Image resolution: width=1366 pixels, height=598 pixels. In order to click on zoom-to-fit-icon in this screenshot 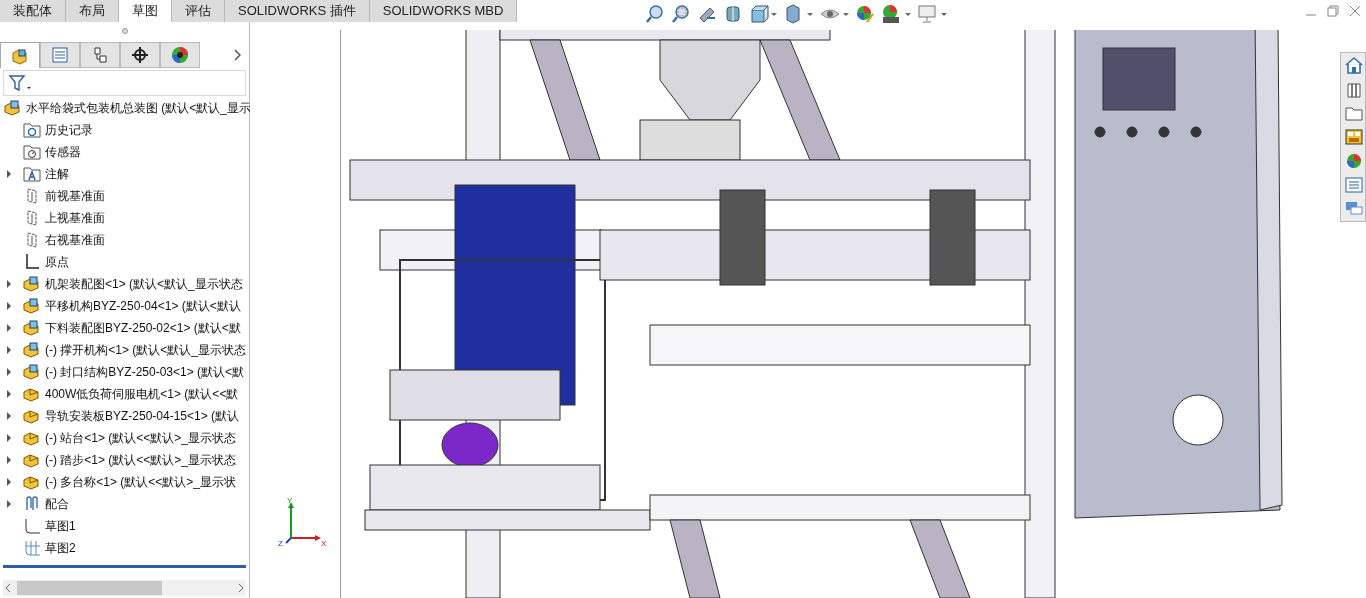, I will do `click(655, 14)`.